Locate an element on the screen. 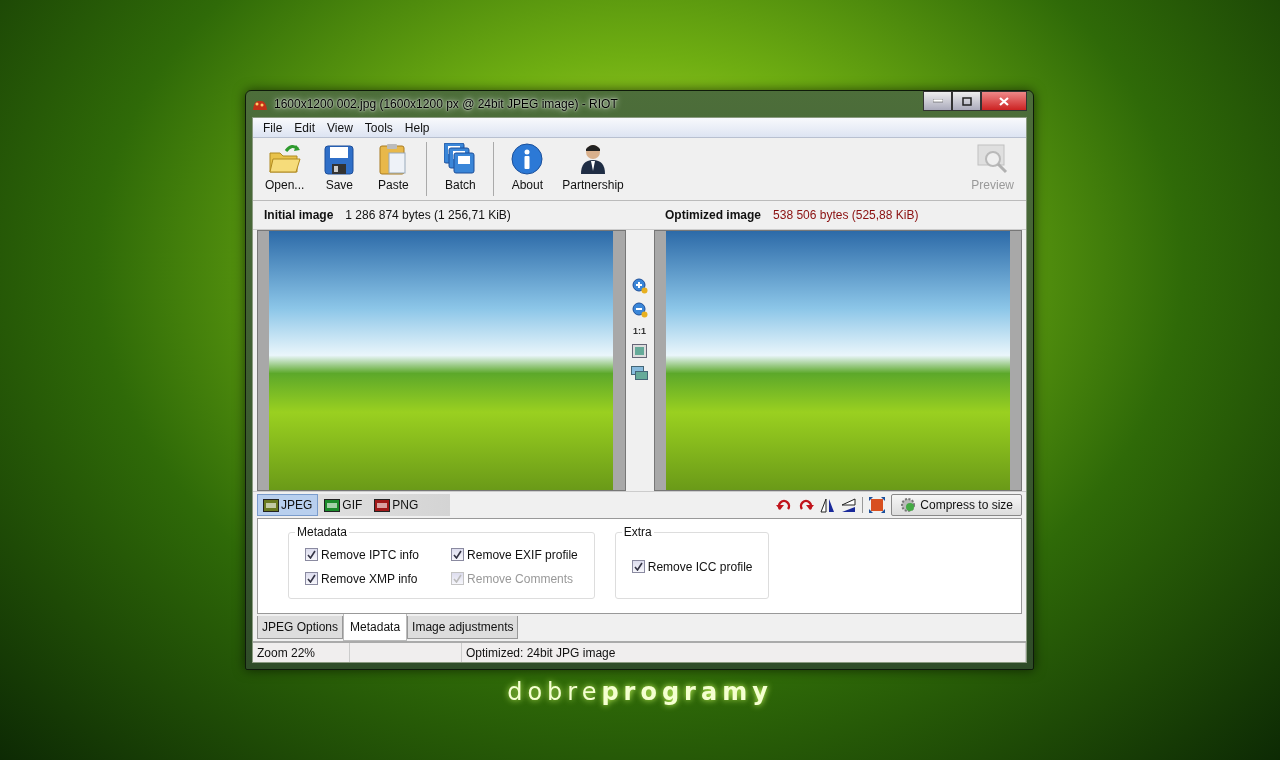  panel-label: Initial image is located at coordinates (299, 215).